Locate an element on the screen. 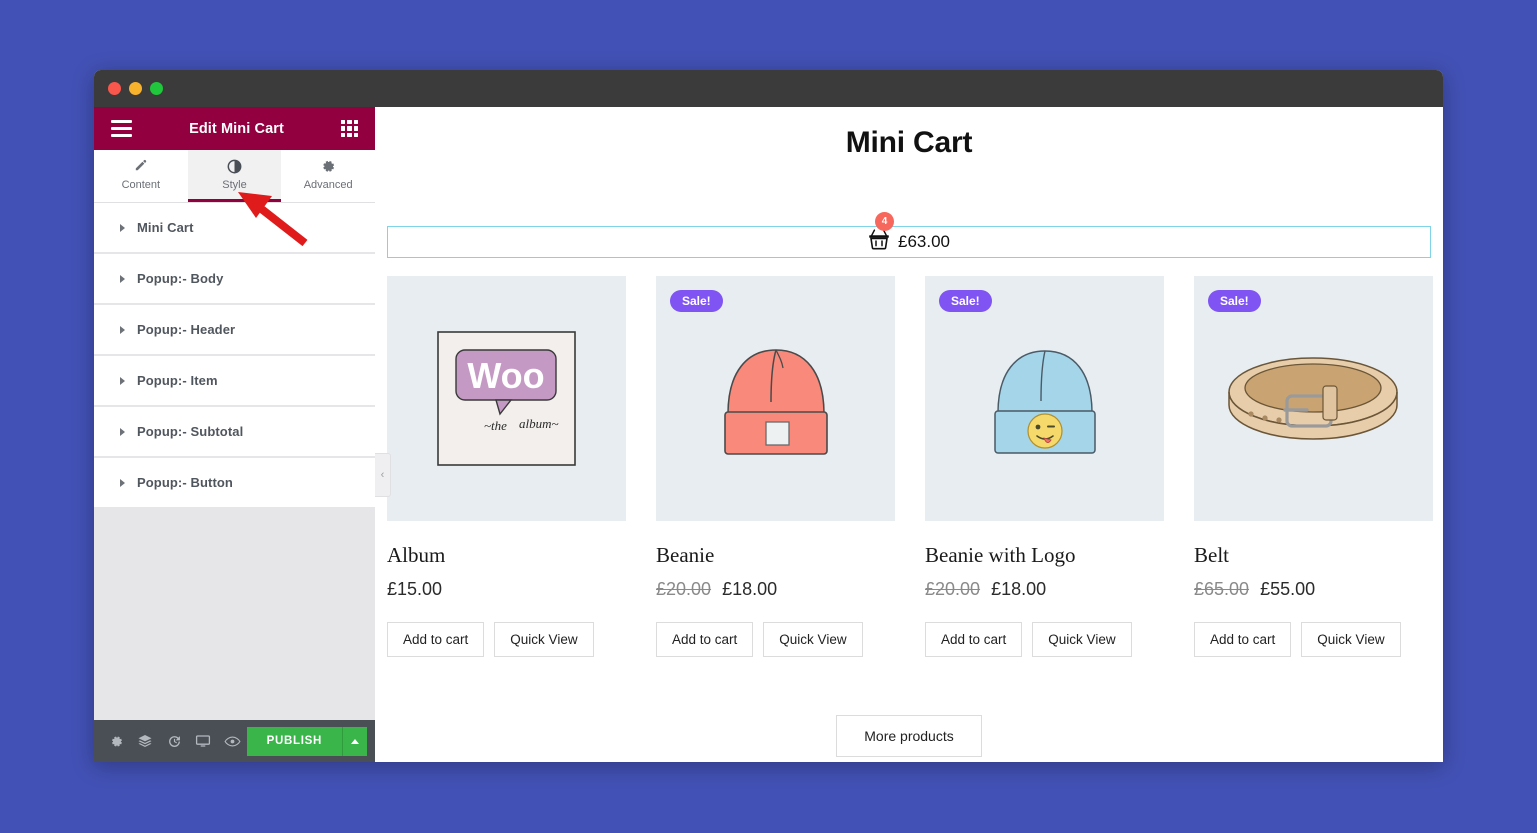 This screenshot has width=1537, height=833. half-circle-icon is located at coordinates (234, 166).